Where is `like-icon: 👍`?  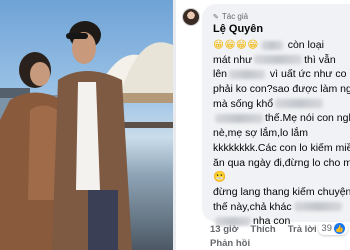
like-icon: 👍 is located at coordinates (339, 228).